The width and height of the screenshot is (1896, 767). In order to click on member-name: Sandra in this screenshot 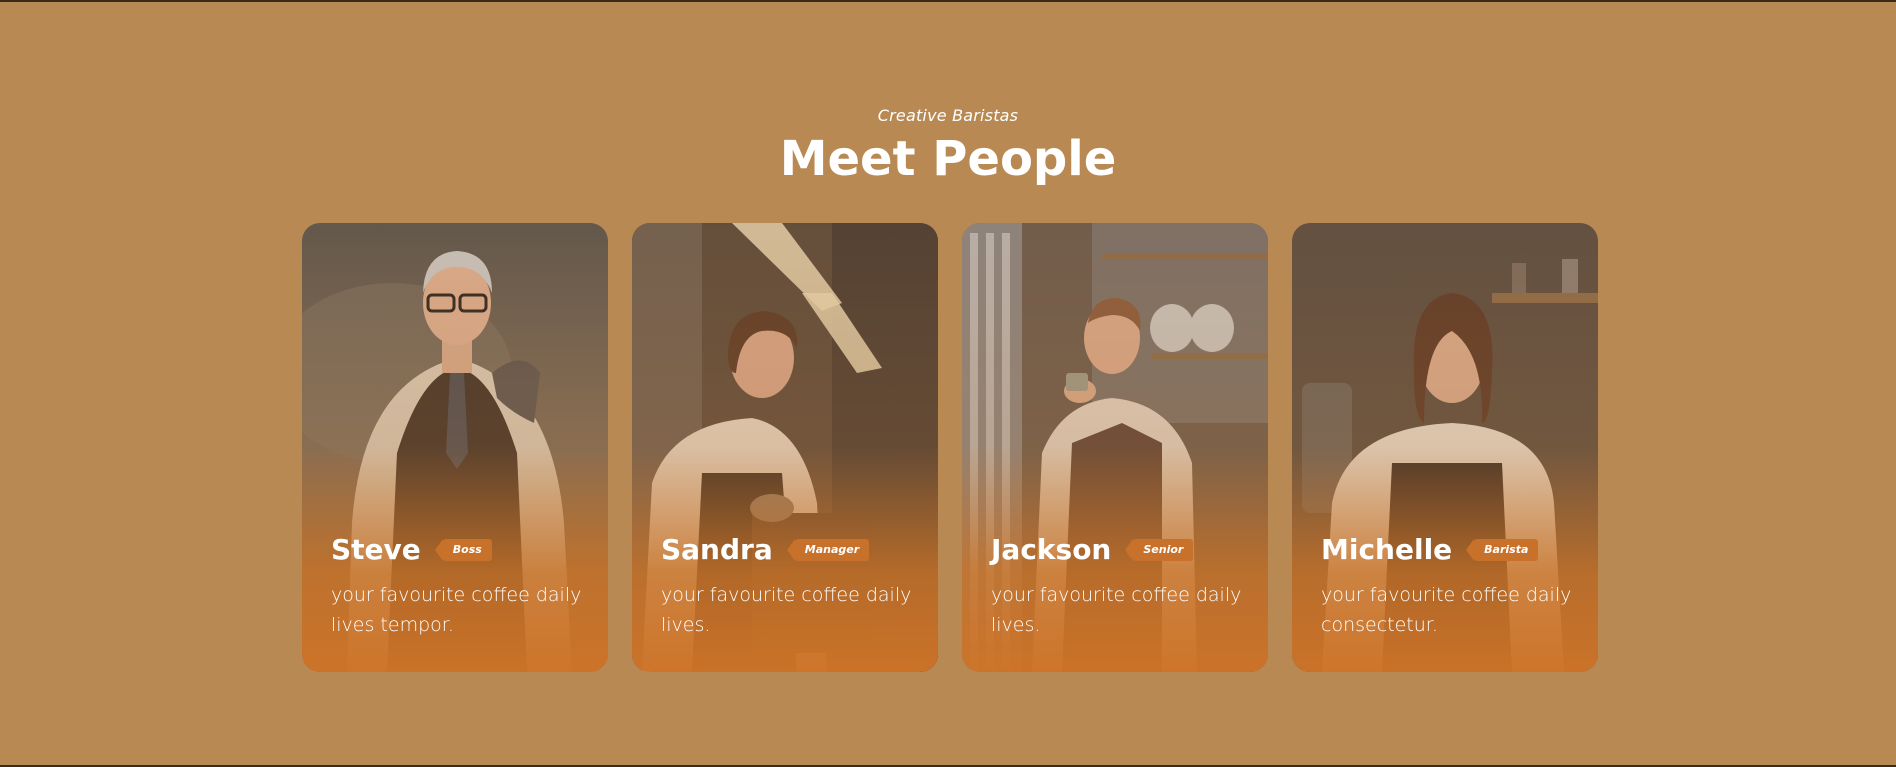, I will do `click(717, 549)`.